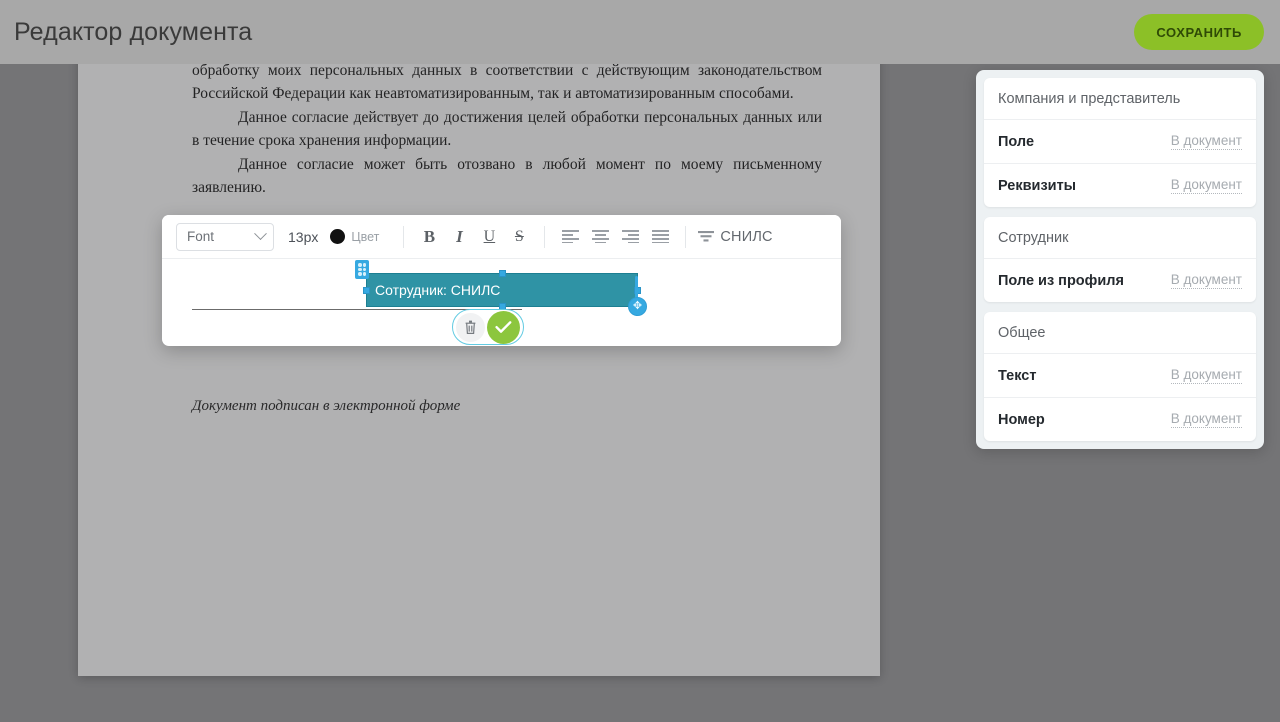  I want to click on field-type-button: СНИЛС, so click(735, 236).